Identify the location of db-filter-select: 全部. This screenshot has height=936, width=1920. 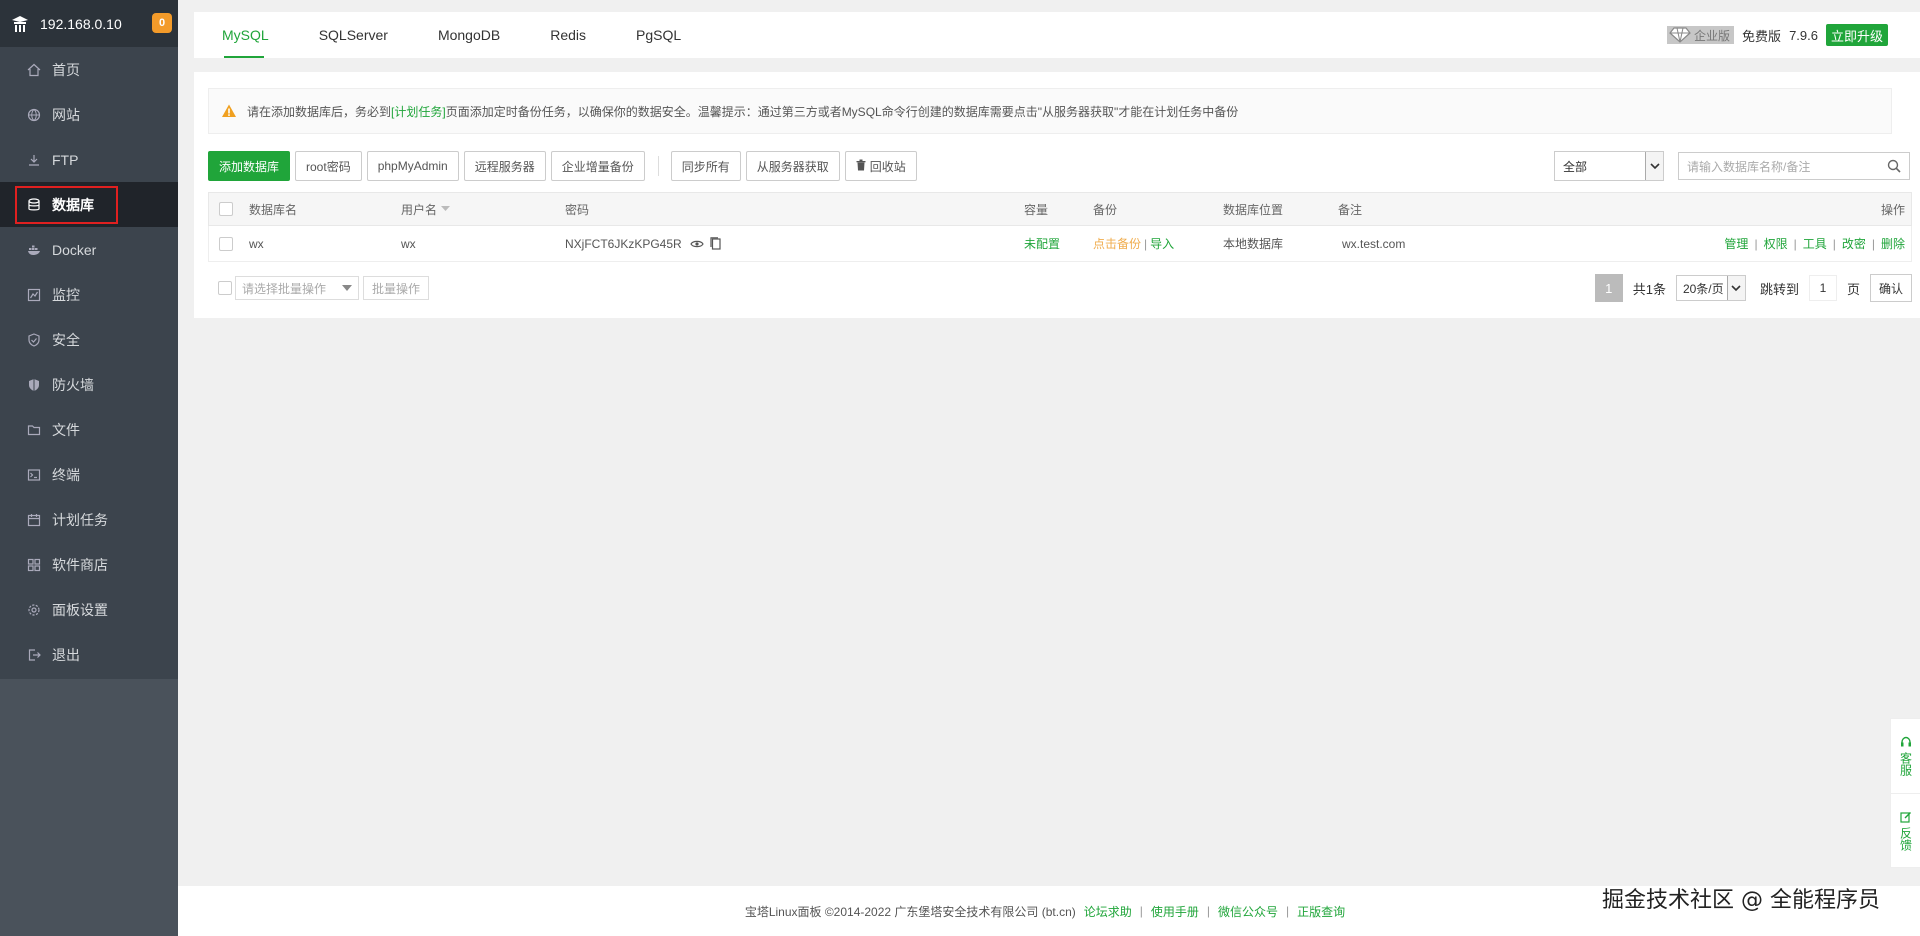
(1609, 166).